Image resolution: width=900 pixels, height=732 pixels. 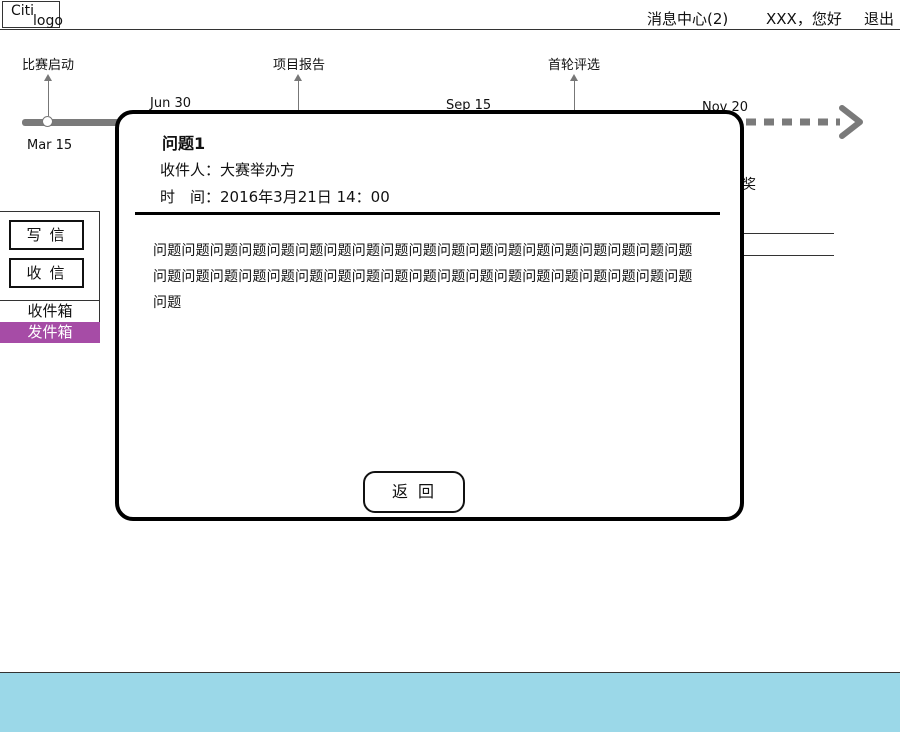 What do you see at coordinates (50, 311) in the screenshot?
I see `tab-inbox: 收件箱` at bounding box center [50, 311].